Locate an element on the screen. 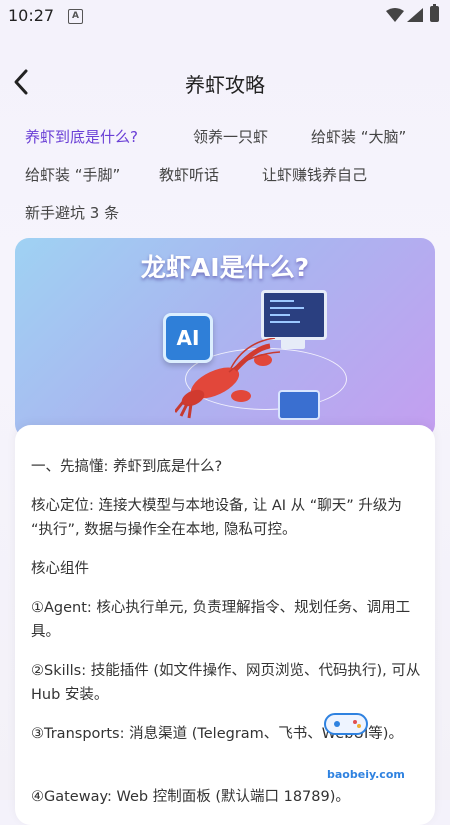 This screenshot has width=450, height=825. status-time: 10:27 is located at coordinates (31, 15).